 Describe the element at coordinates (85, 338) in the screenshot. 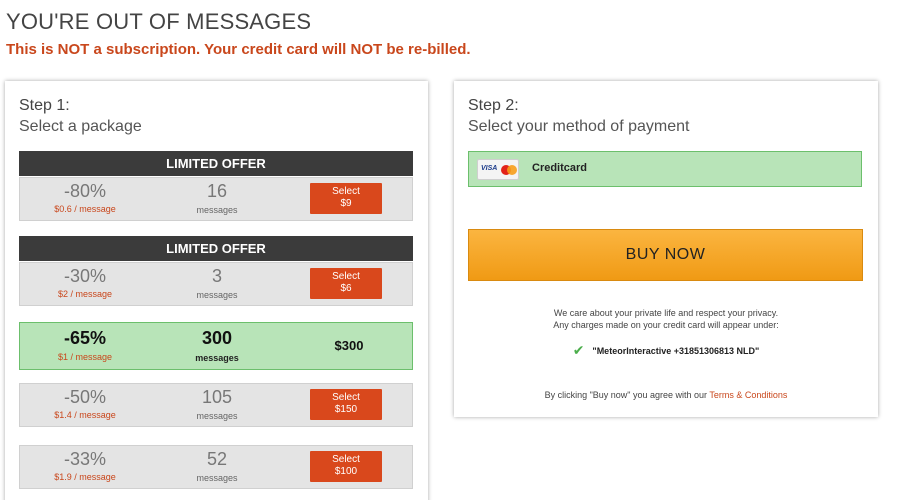

I see `package-discount: -65%` at that location.